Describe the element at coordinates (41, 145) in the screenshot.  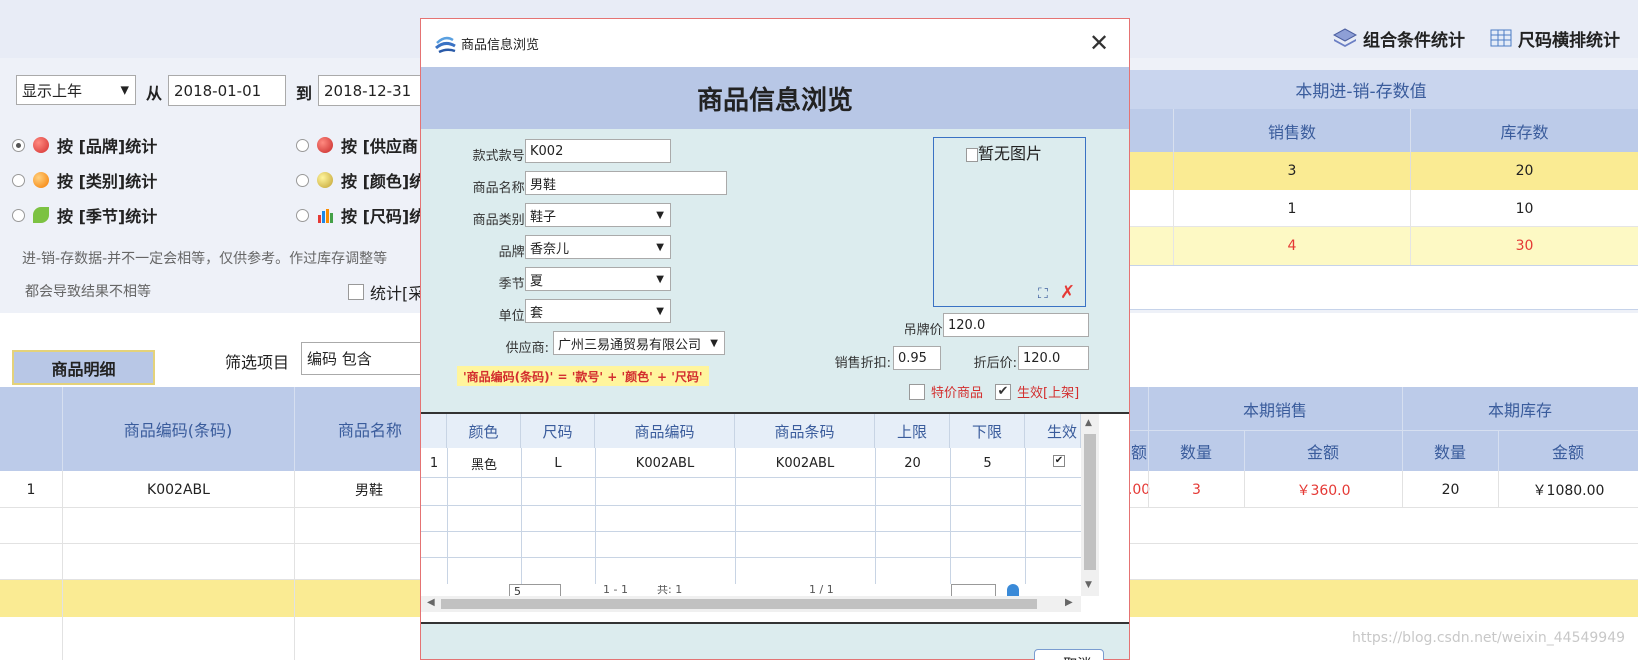
I see `apple-icon` at that location.